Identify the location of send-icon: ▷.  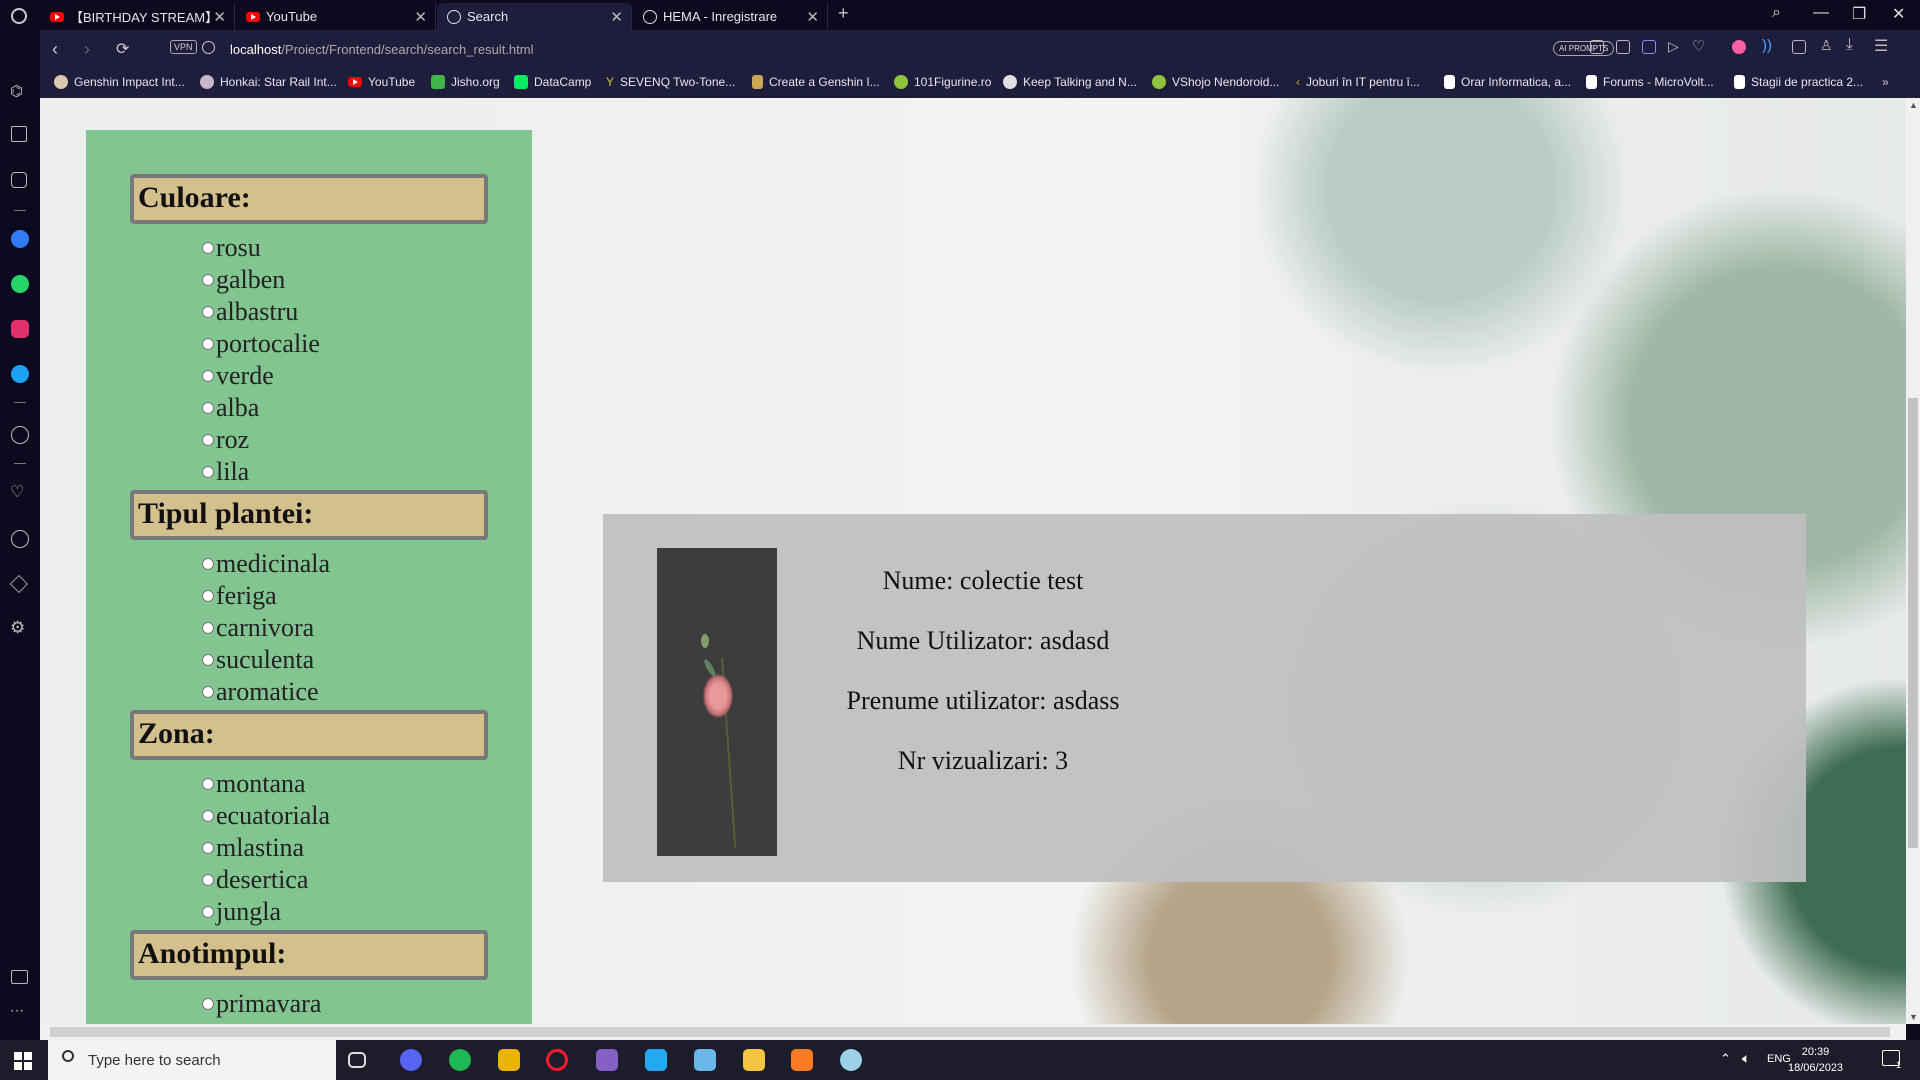
(1673, 46).